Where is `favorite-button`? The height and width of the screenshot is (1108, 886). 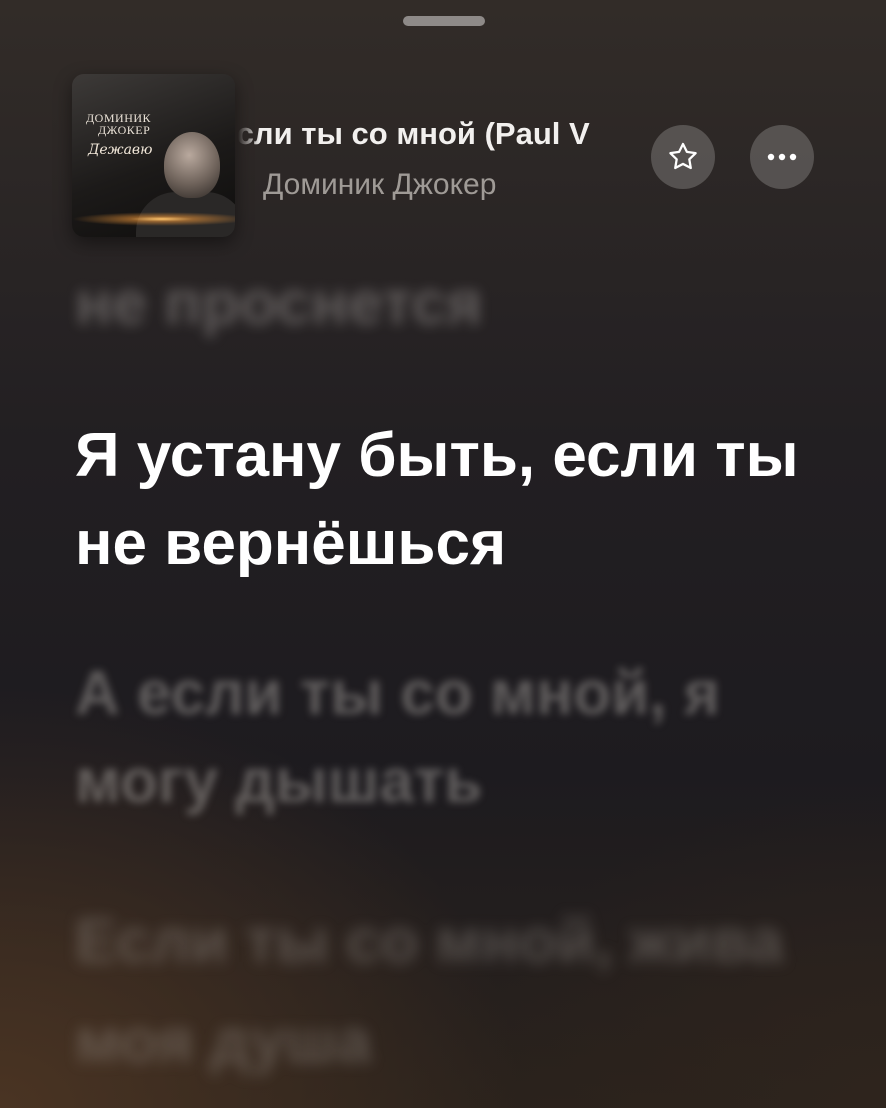
favorite-button is located at coordinates (683, 157).